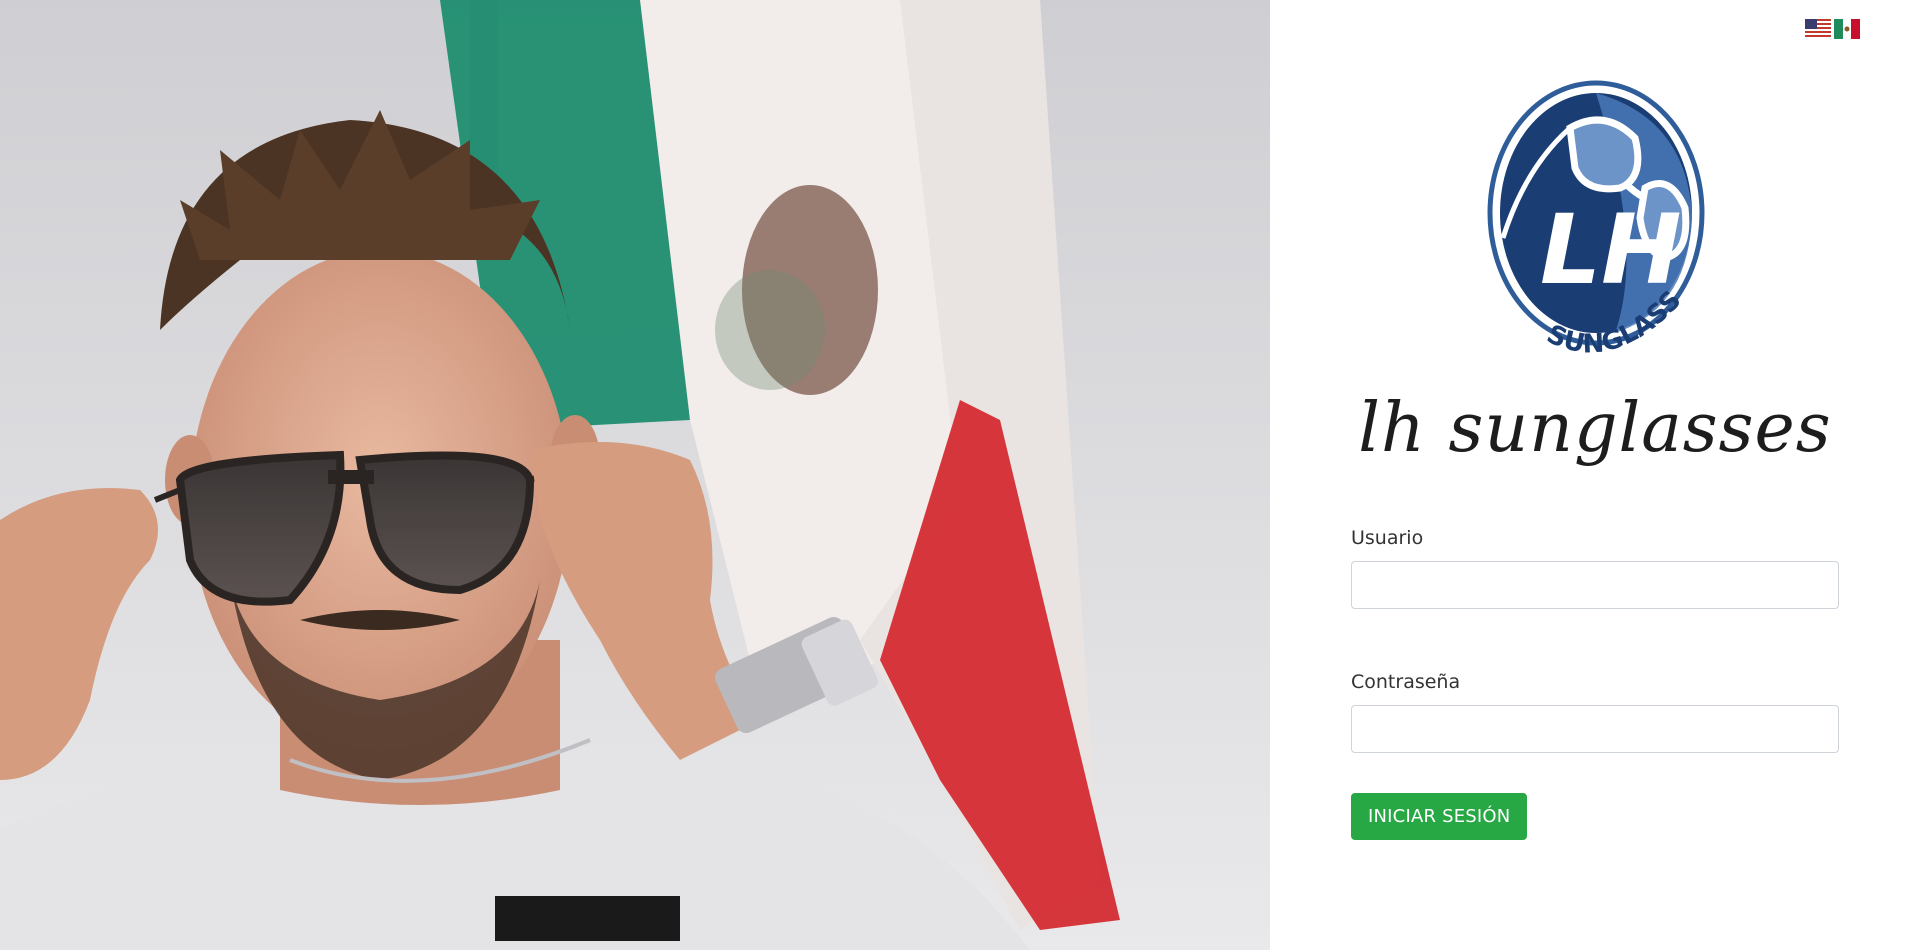  What do you see at coordinates (1595, 428) in the screenshot?
I see `brand-title: lh sunglasses` at bounding box center [1595, 428].